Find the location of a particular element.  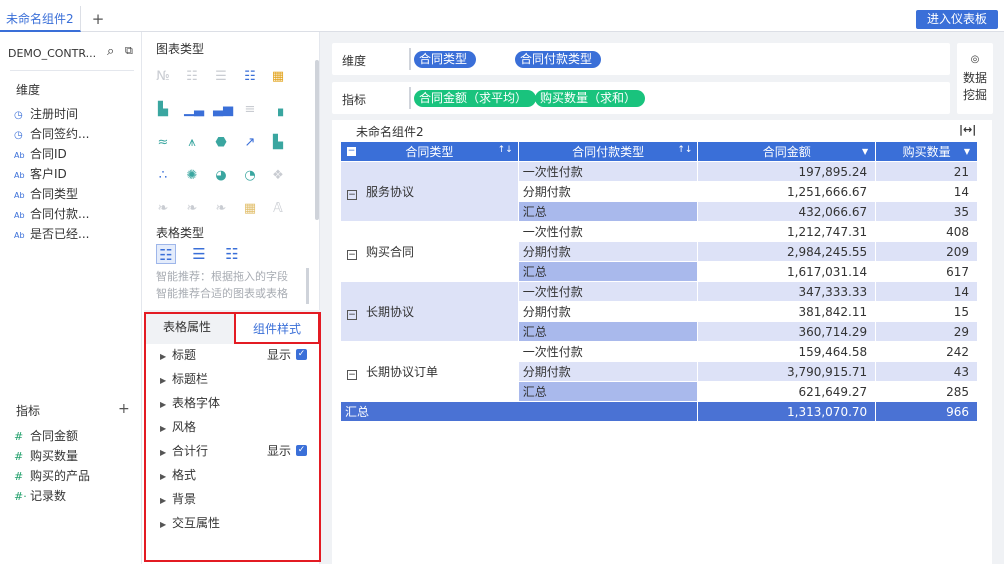

caret-right-icon: ▶ is located at coordinates (163, 356).